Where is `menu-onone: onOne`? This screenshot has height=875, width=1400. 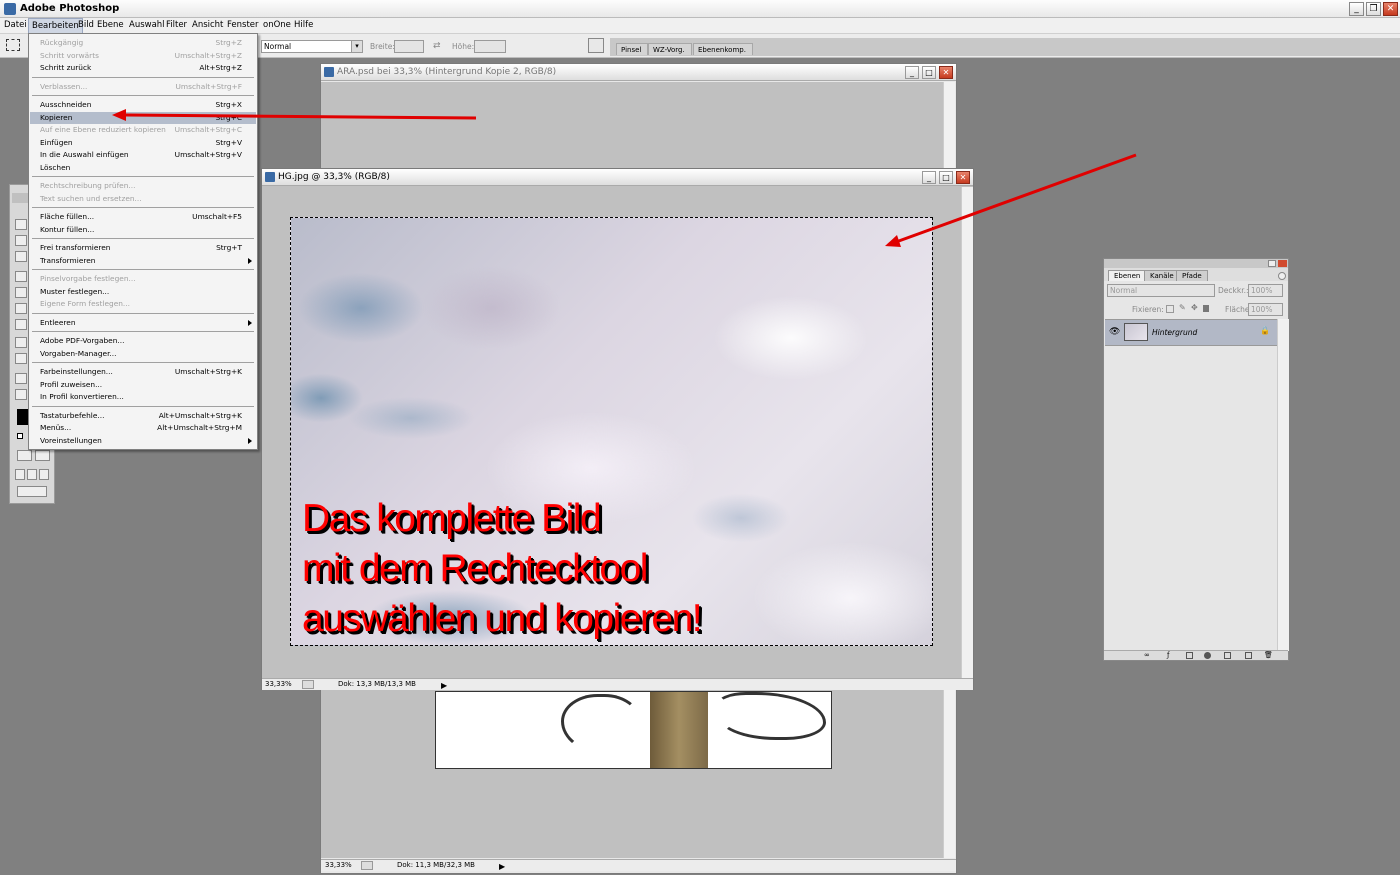
menu-onone: onOne is located at coordinates (277, 26).